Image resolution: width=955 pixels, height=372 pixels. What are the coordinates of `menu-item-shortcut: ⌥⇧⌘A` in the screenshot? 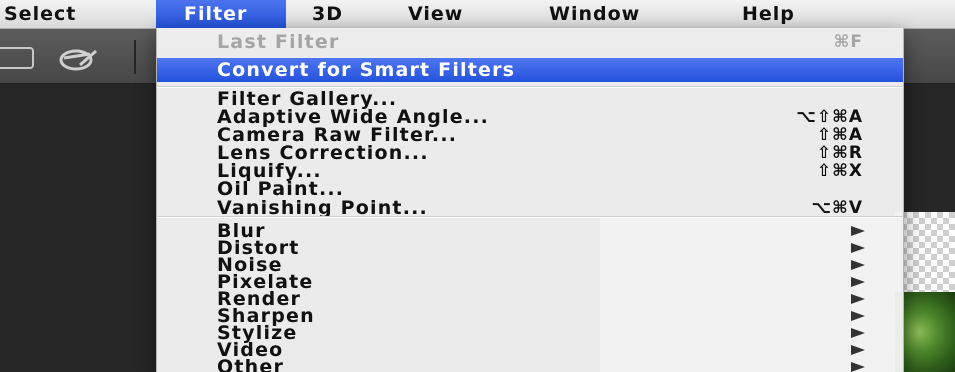 It's located at (829, 117).